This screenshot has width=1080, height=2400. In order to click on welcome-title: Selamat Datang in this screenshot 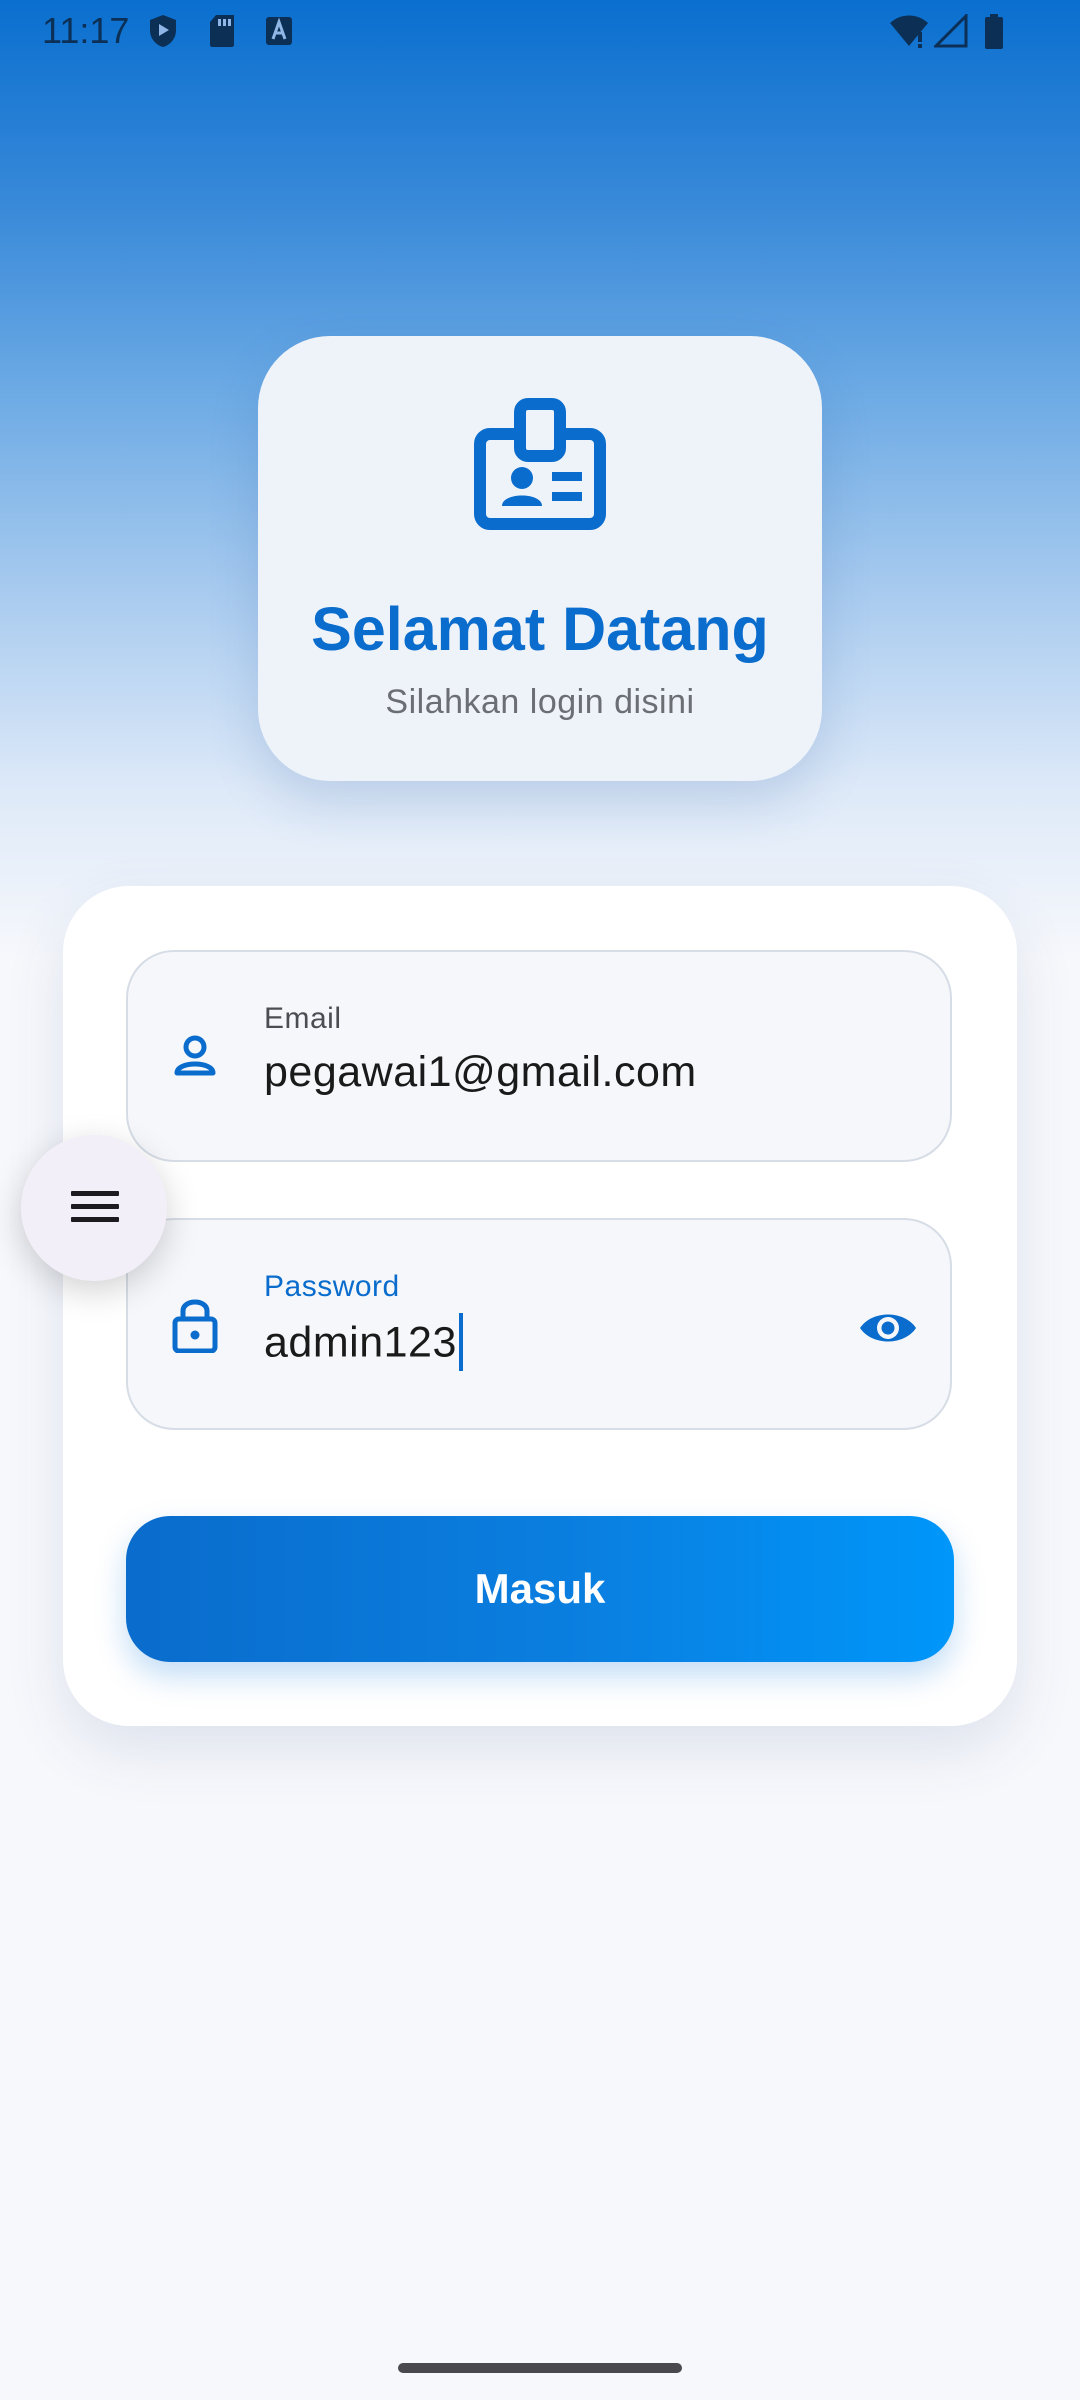, I will do `click(540, 629)`.